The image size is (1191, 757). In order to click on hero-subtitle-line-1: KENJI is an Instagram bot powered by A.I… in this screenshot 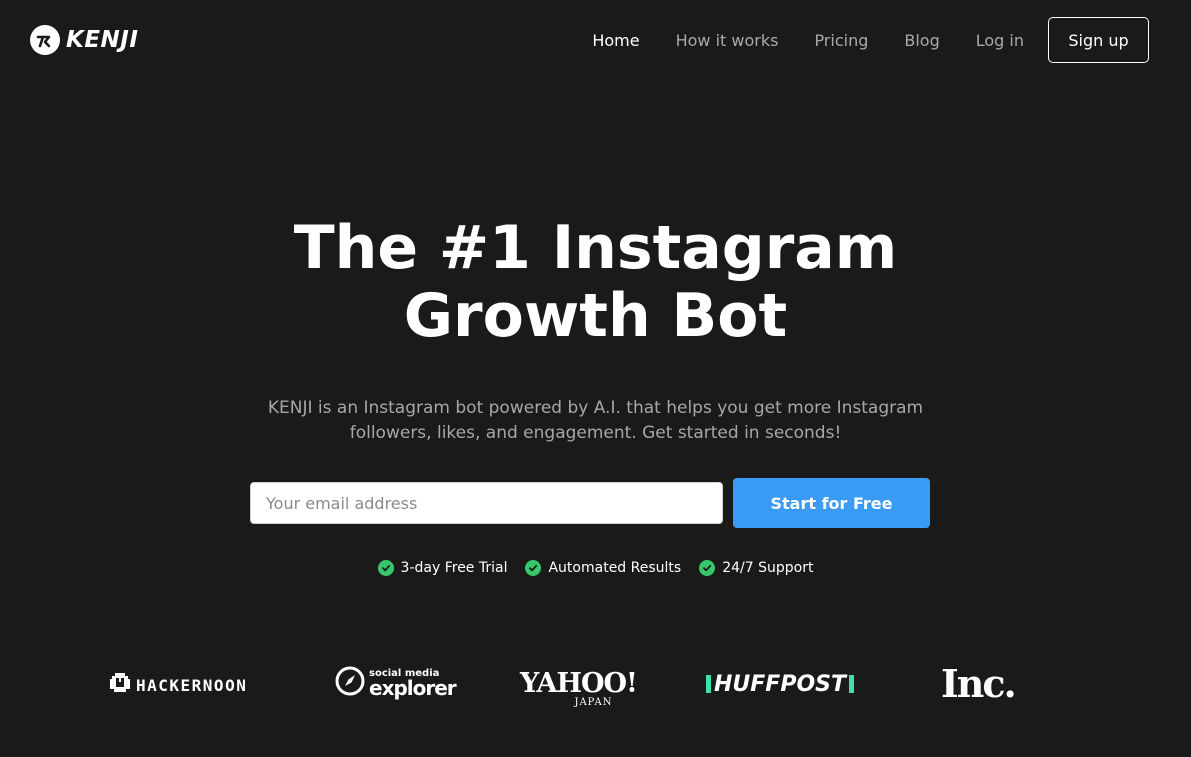, I will do `click(595, 408)`.